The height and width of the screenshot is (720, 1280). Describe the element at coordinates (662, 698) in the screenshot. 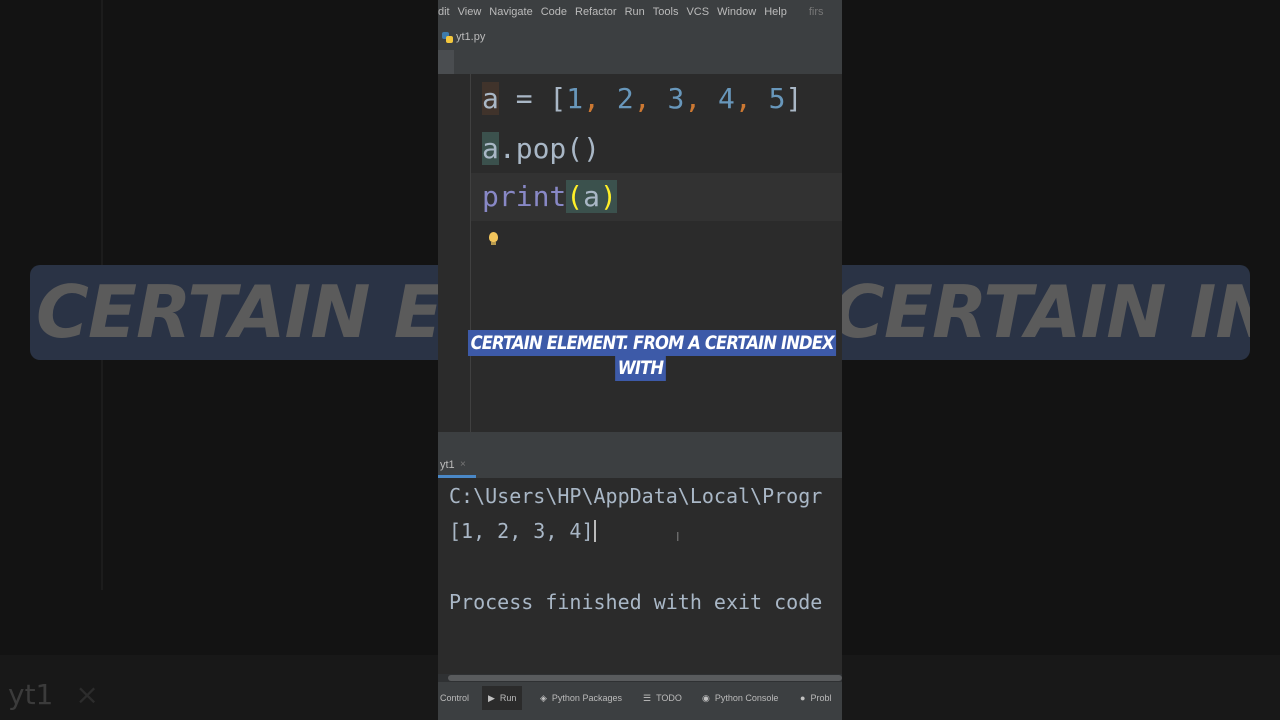

I see `tool-todo: ☰ TODO` at that location.